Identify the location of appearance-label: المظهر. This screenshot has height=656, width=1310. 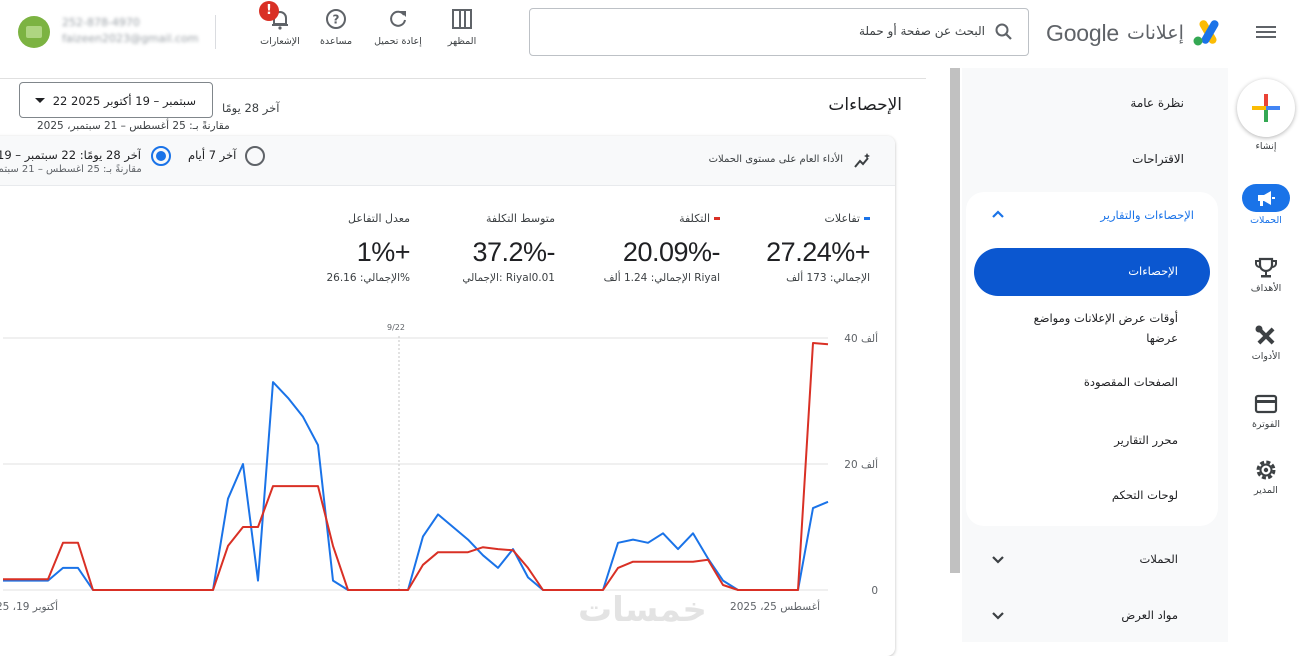
(462, 41).